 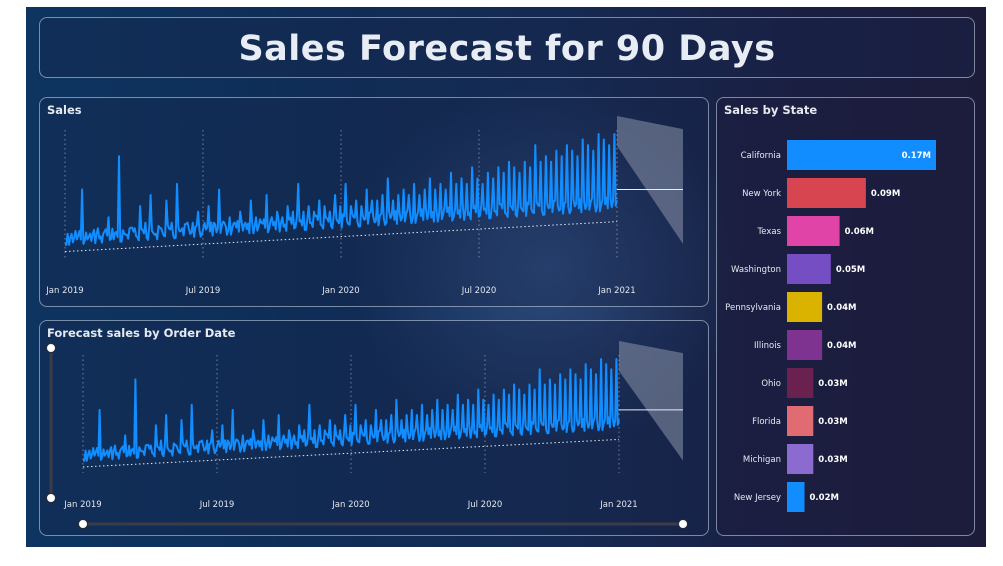 What do you see at coordinates (762, 460) in the screenshot?
I see `bar-category-label: Michigan` at bounding box center [762, 460].